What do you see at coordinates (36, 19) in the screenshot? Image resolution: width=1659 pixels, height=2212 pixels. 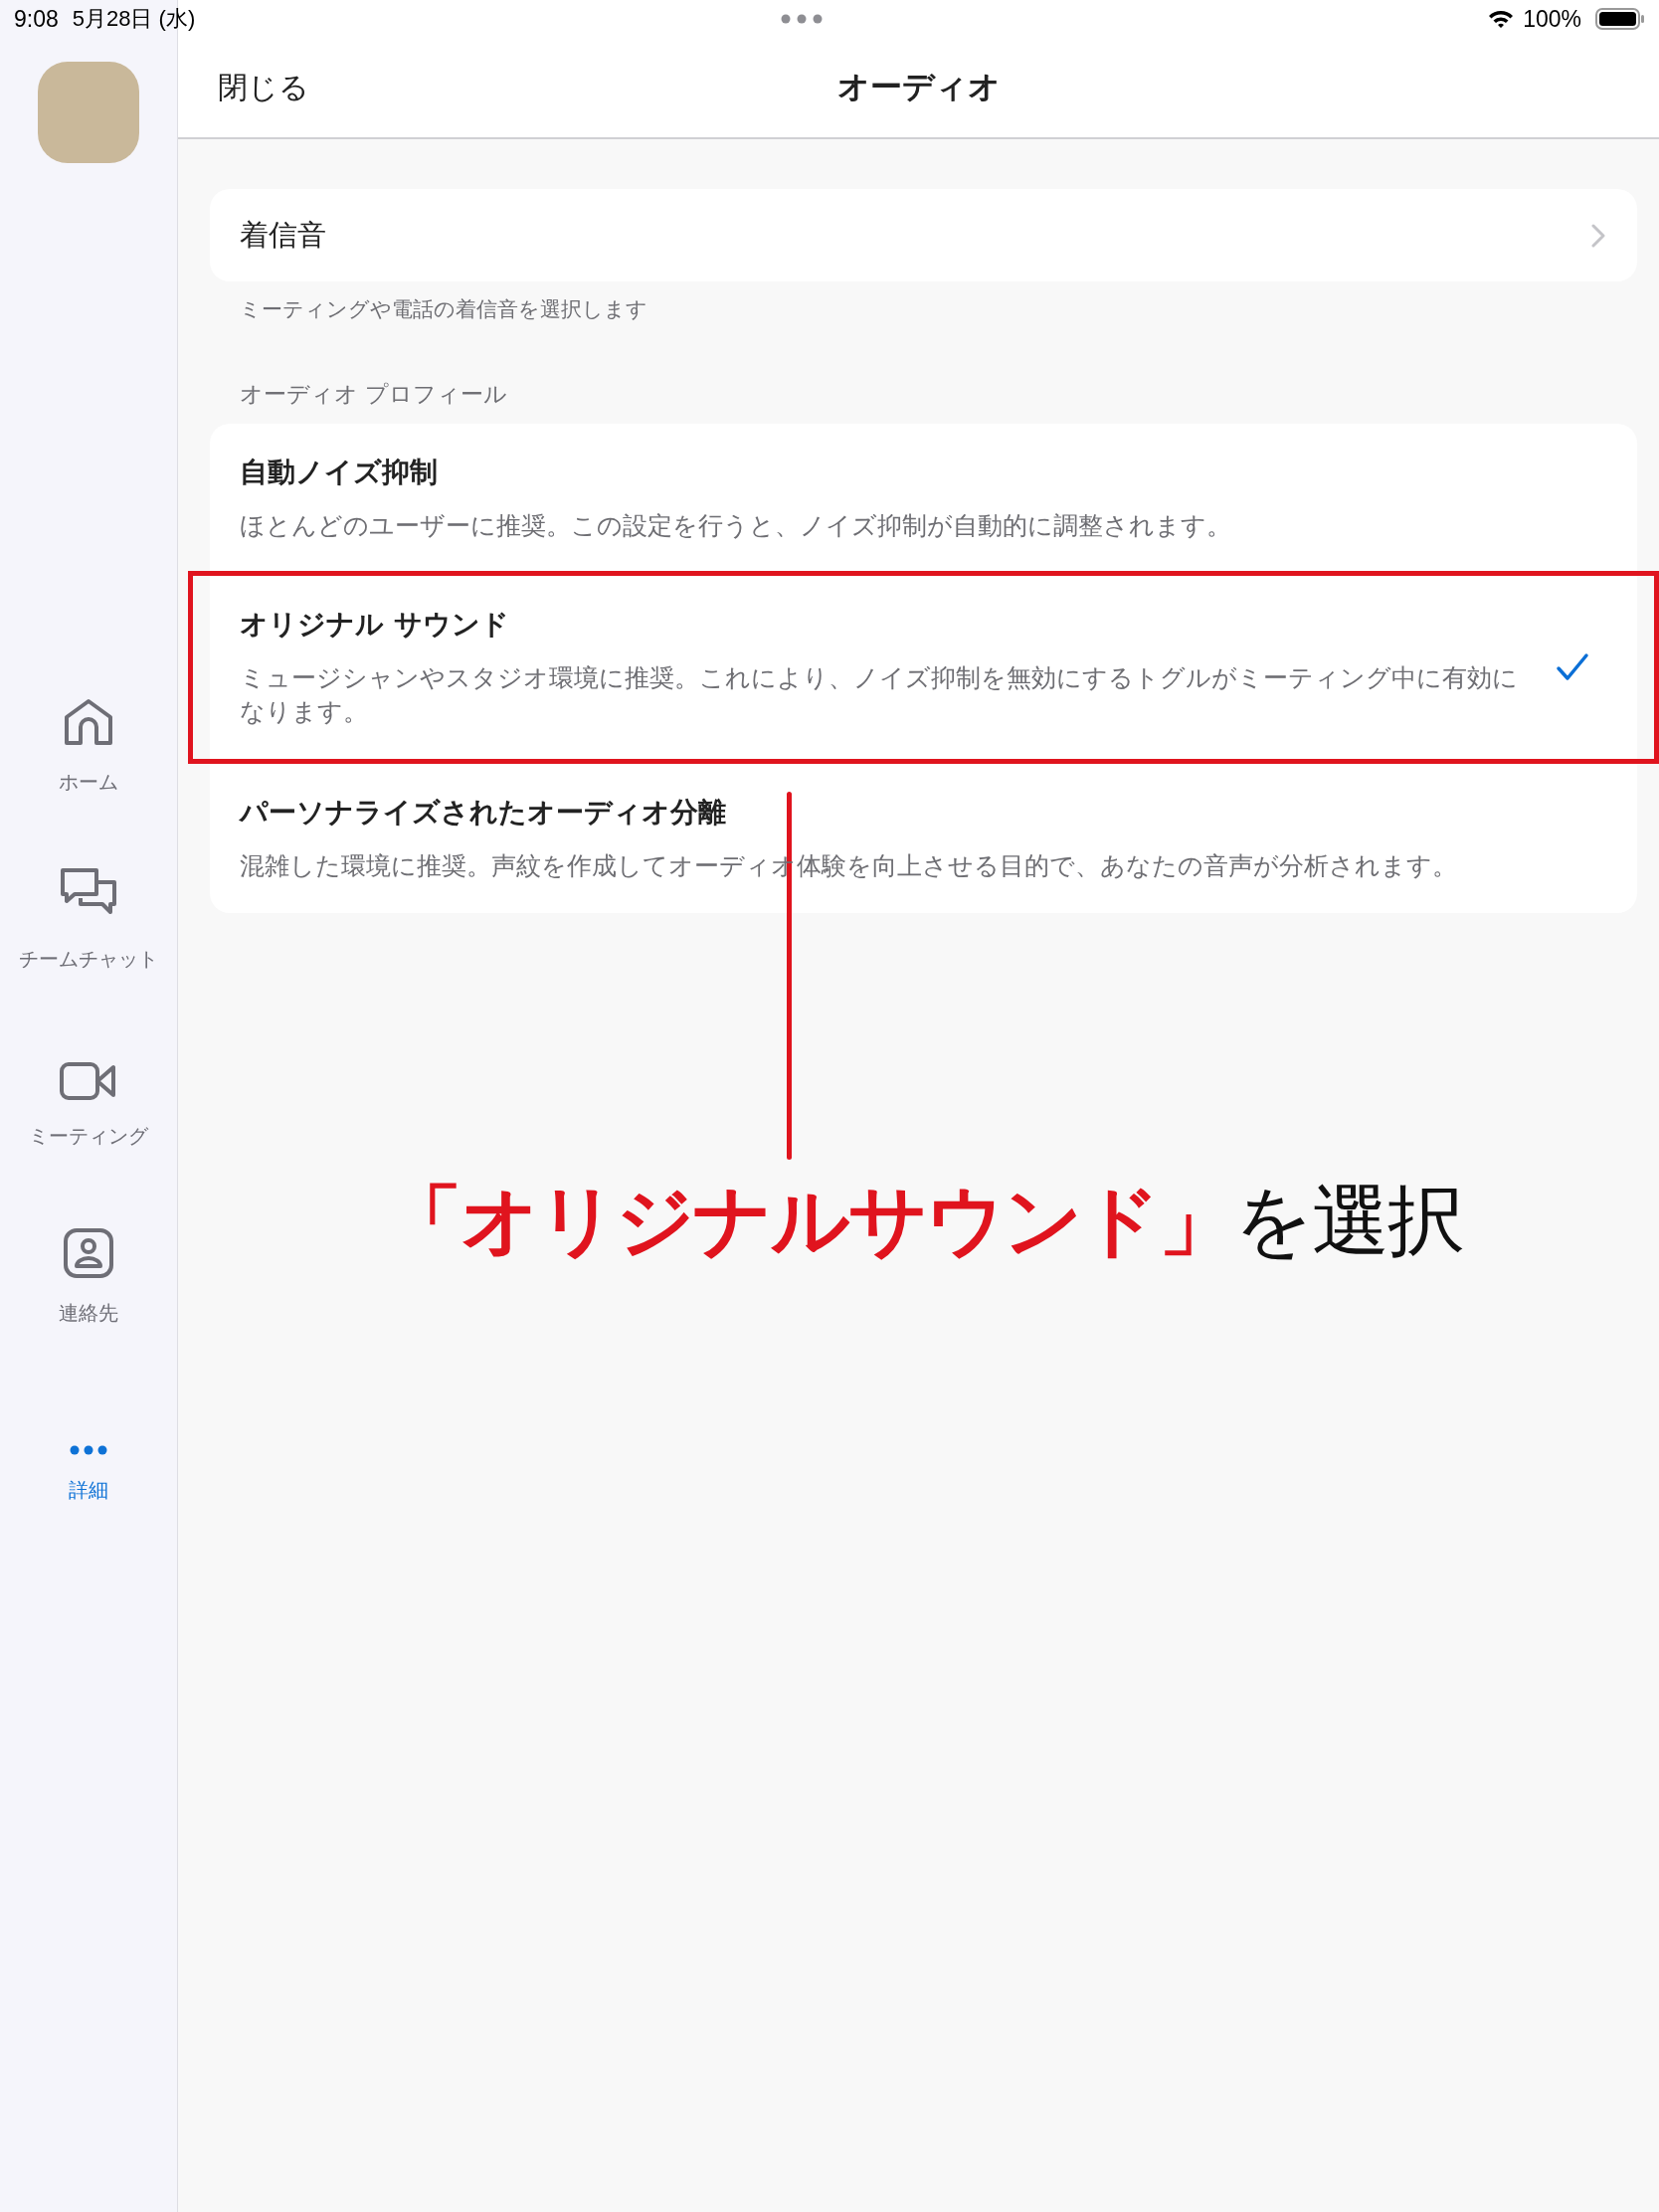 I see `status-time: 9:08` at bounding box center [36, 19].